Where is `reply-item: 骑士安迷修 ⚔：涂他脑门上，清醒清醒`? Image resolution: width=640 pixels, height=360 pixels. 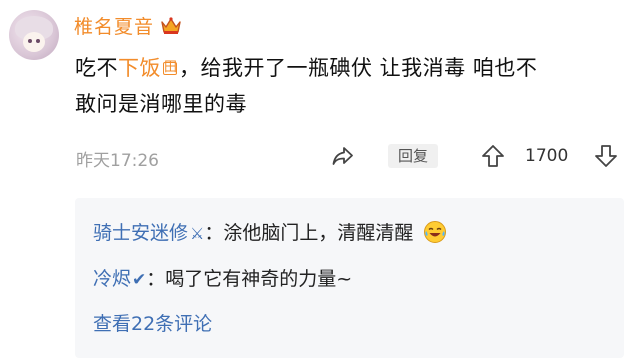
reply-item: 骑士安迷修 ⚔：涂他脑门上，清醒清醒 is located at coordinates (270, 233).